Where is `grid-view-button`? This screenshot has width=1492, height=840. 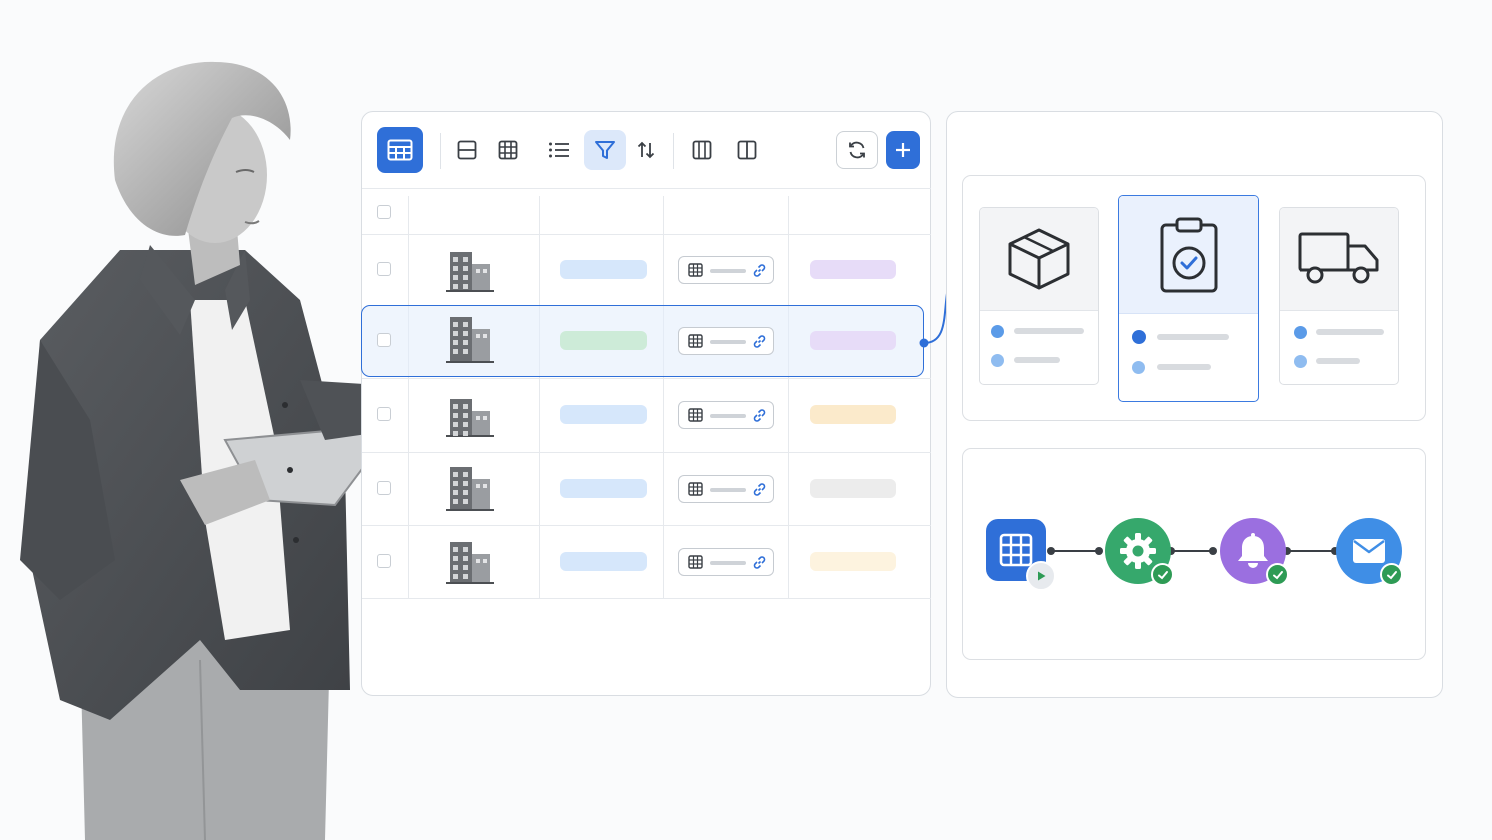 grid-view-button is located at coordinates (508, 150).